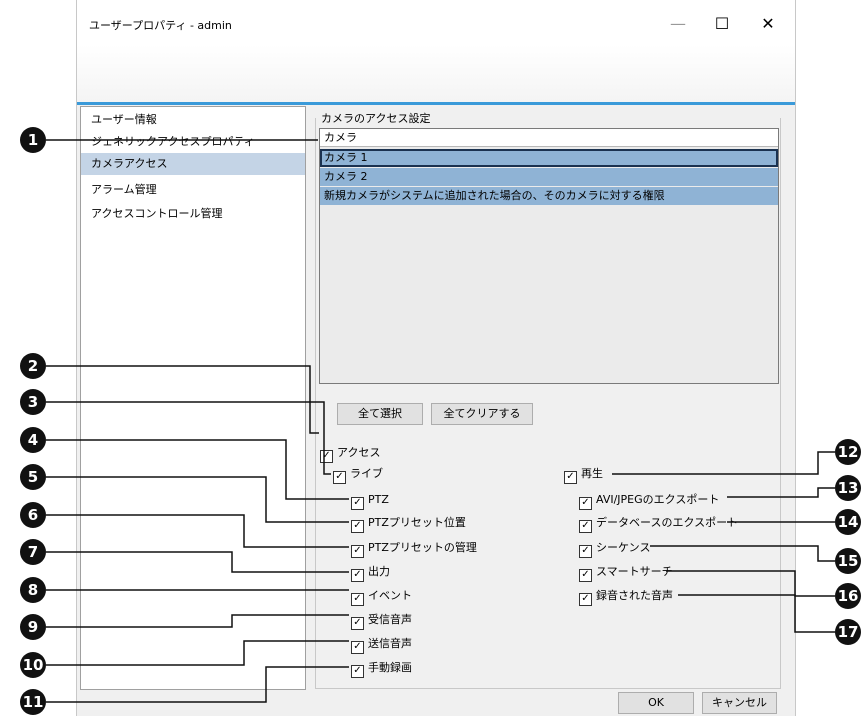 The image size is (864, 716). Describe the element at coordinates (848, 632) in the screenshot. I see `callout-badge: 17` at that location.